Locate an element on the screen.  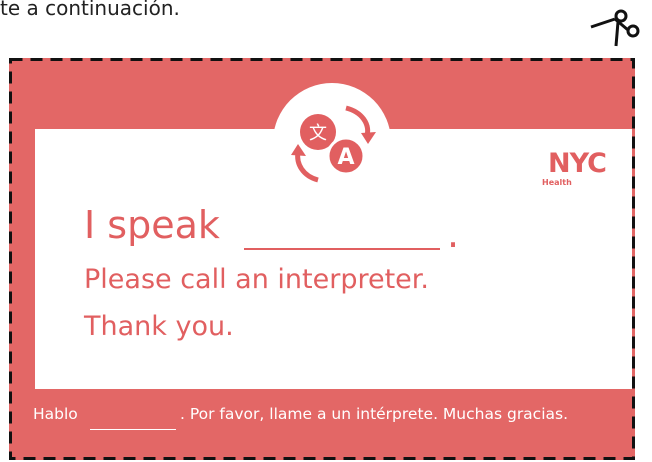
speak-period: . is located at coordinates (453, 234).